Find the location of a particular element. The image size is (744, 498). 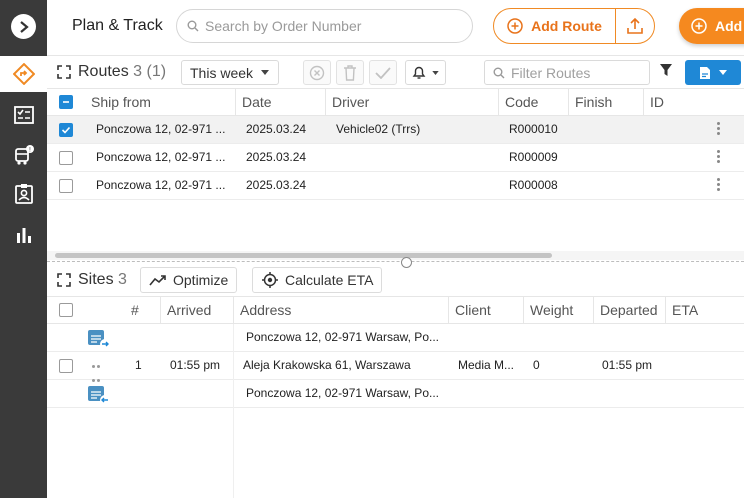

routes-title-text: Routes is located at coordinates (103, 71).